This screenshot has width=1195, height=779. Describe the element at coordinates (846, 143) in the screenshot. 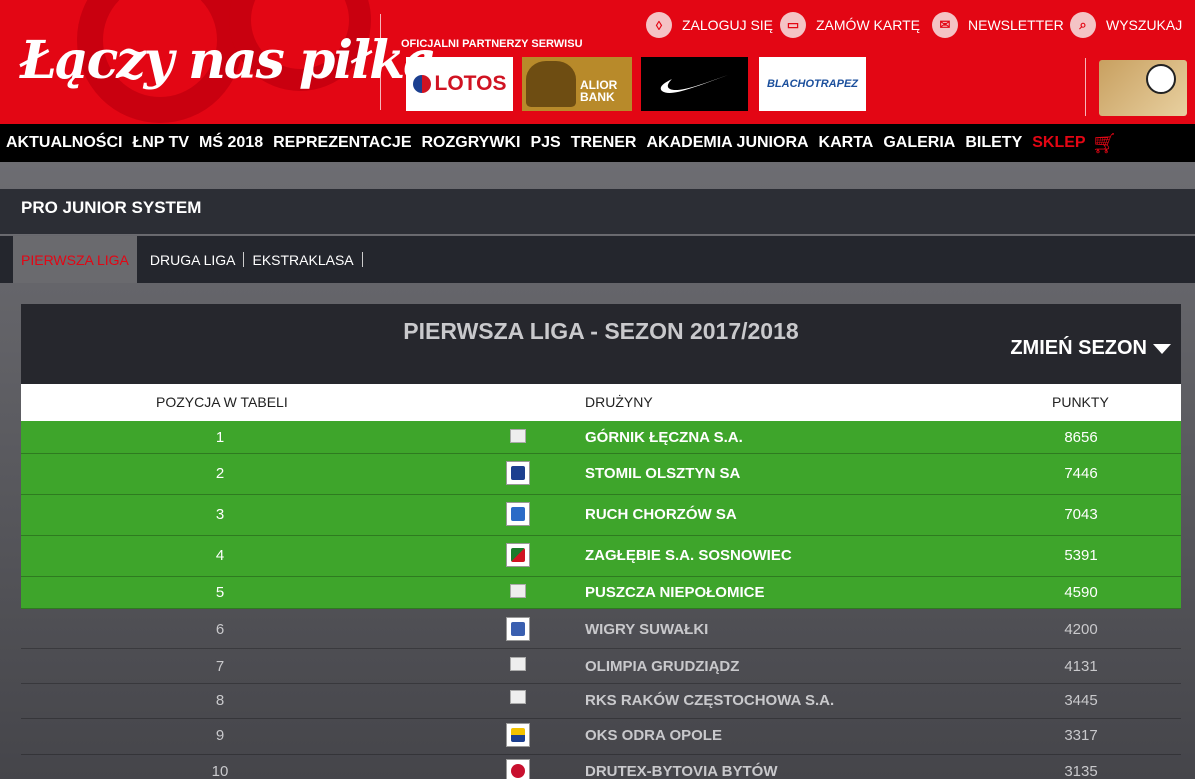

I see `nav-item-karta: KARTA` at that location.